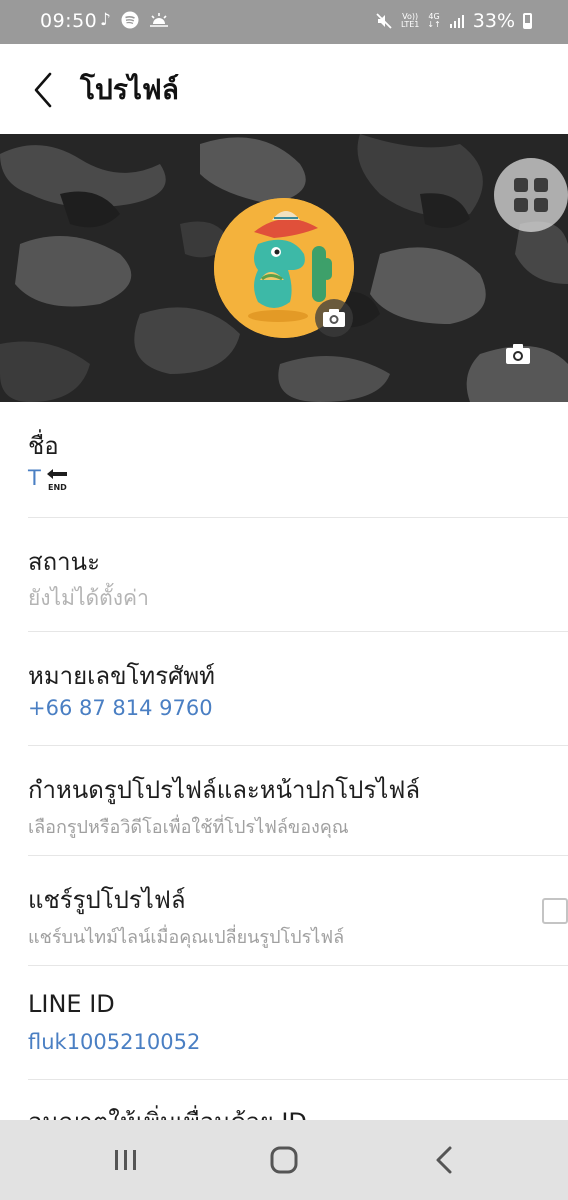 Image resolution: width=568 pixels, height=1200 pixels. Describe the element at coordinates (64, 562) in the screenshot. I see `status-label: สถานะ` at that location.